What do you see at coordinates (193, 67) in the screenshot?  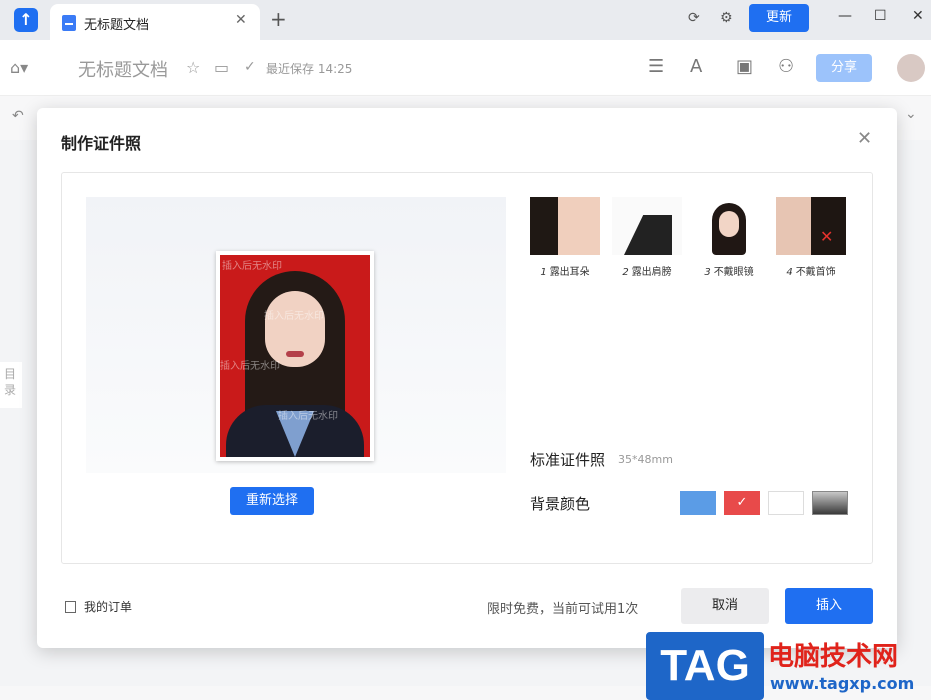 I see `star-icon: ☆` at bounding box center [193, 67].